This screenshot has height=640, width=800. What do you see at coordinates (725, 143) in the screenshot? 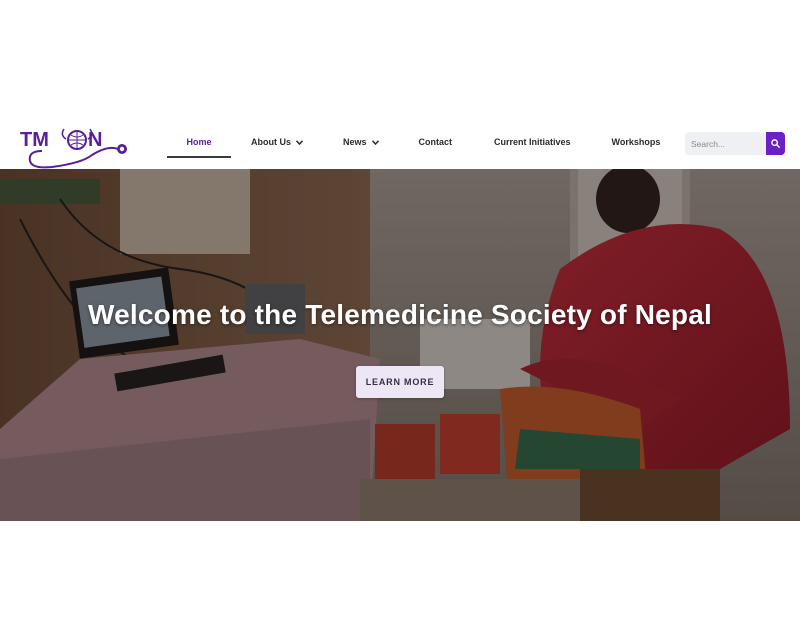
I see `search-input` at bounding box center [725, 143].